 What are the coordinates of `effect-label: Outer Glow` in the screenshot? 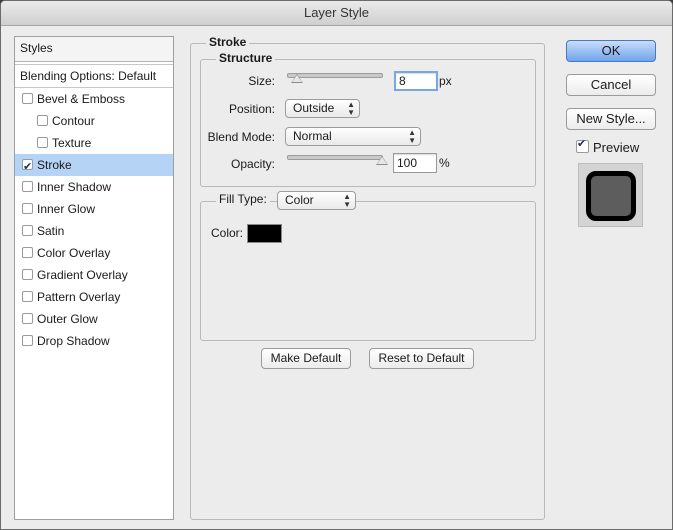 It's located at (67, 319).